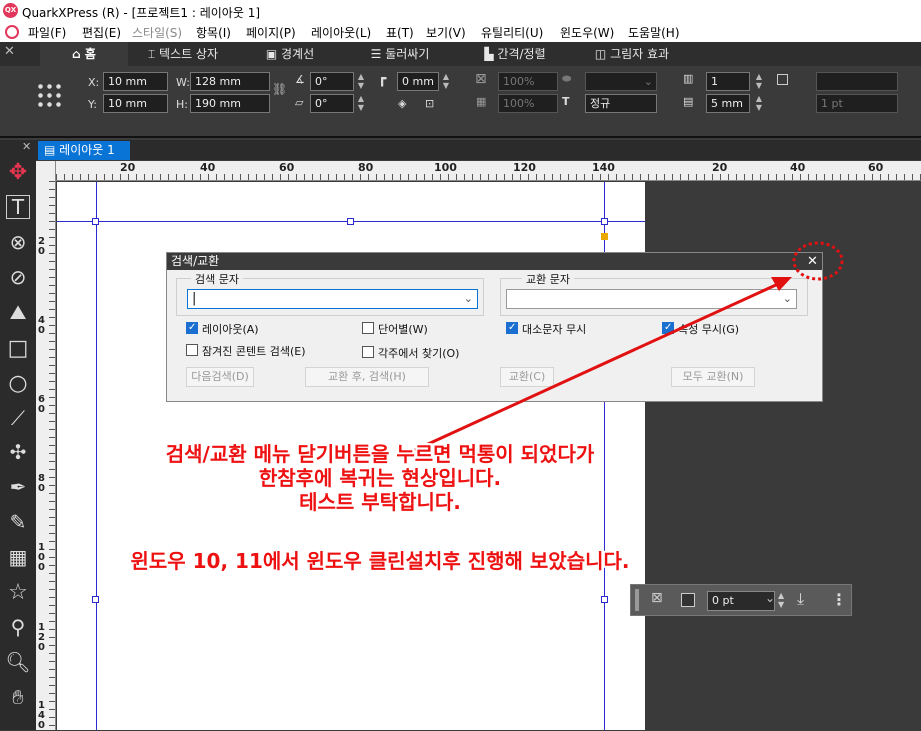  I want to click on tab-runaround: ☰ 둘러싸기, so click(400, 54).